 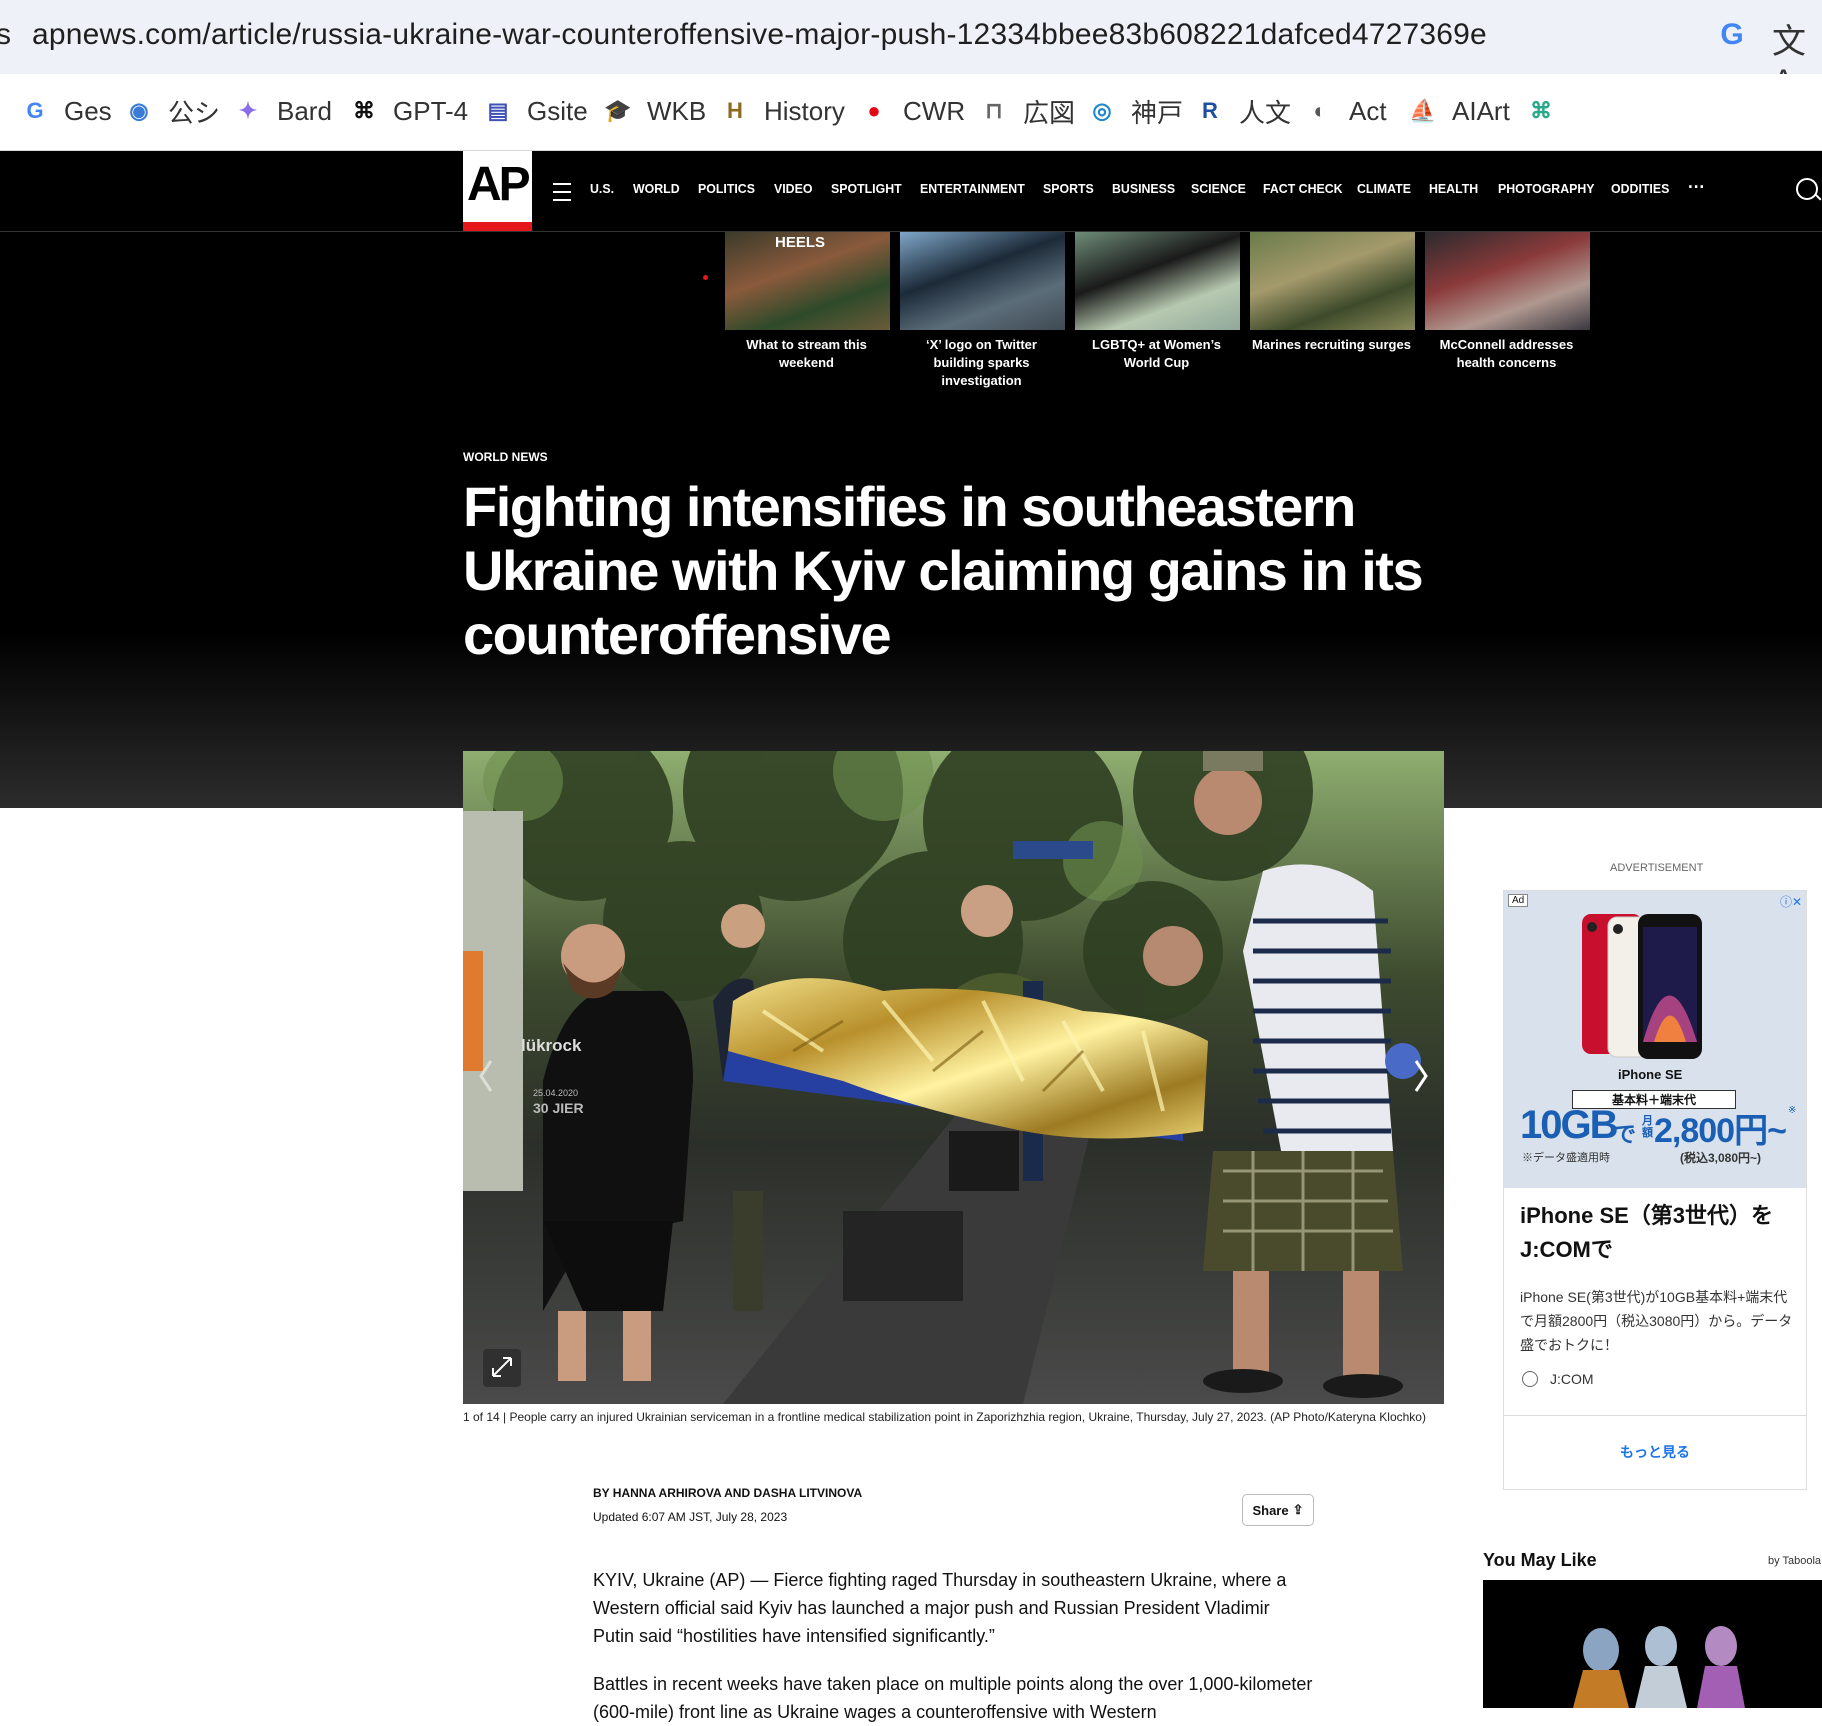 What do you see at coordinates (1298, 1509) in the screenshot?
I see `share-icon: ⇪` at bounding box center [1298, 1509].